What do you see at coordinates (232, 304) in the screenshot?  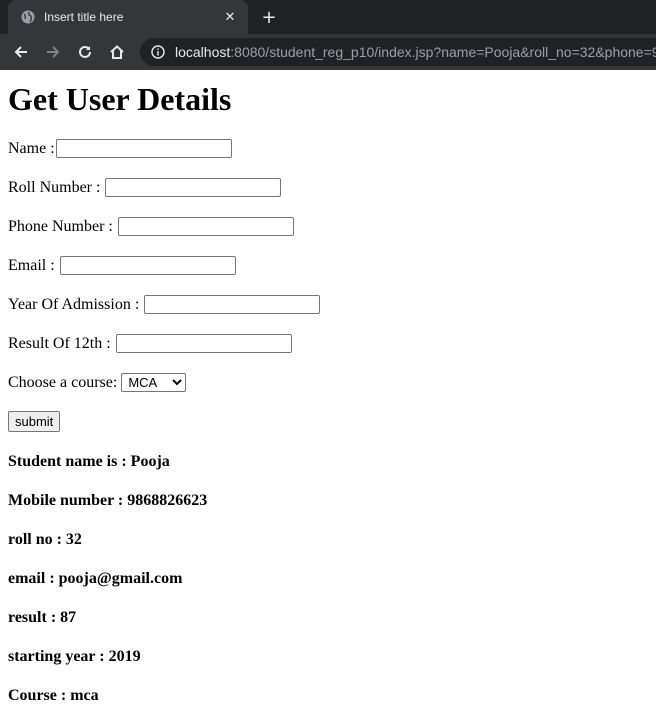 I see `year-of-admission-input` at bounding box center [232, 304].